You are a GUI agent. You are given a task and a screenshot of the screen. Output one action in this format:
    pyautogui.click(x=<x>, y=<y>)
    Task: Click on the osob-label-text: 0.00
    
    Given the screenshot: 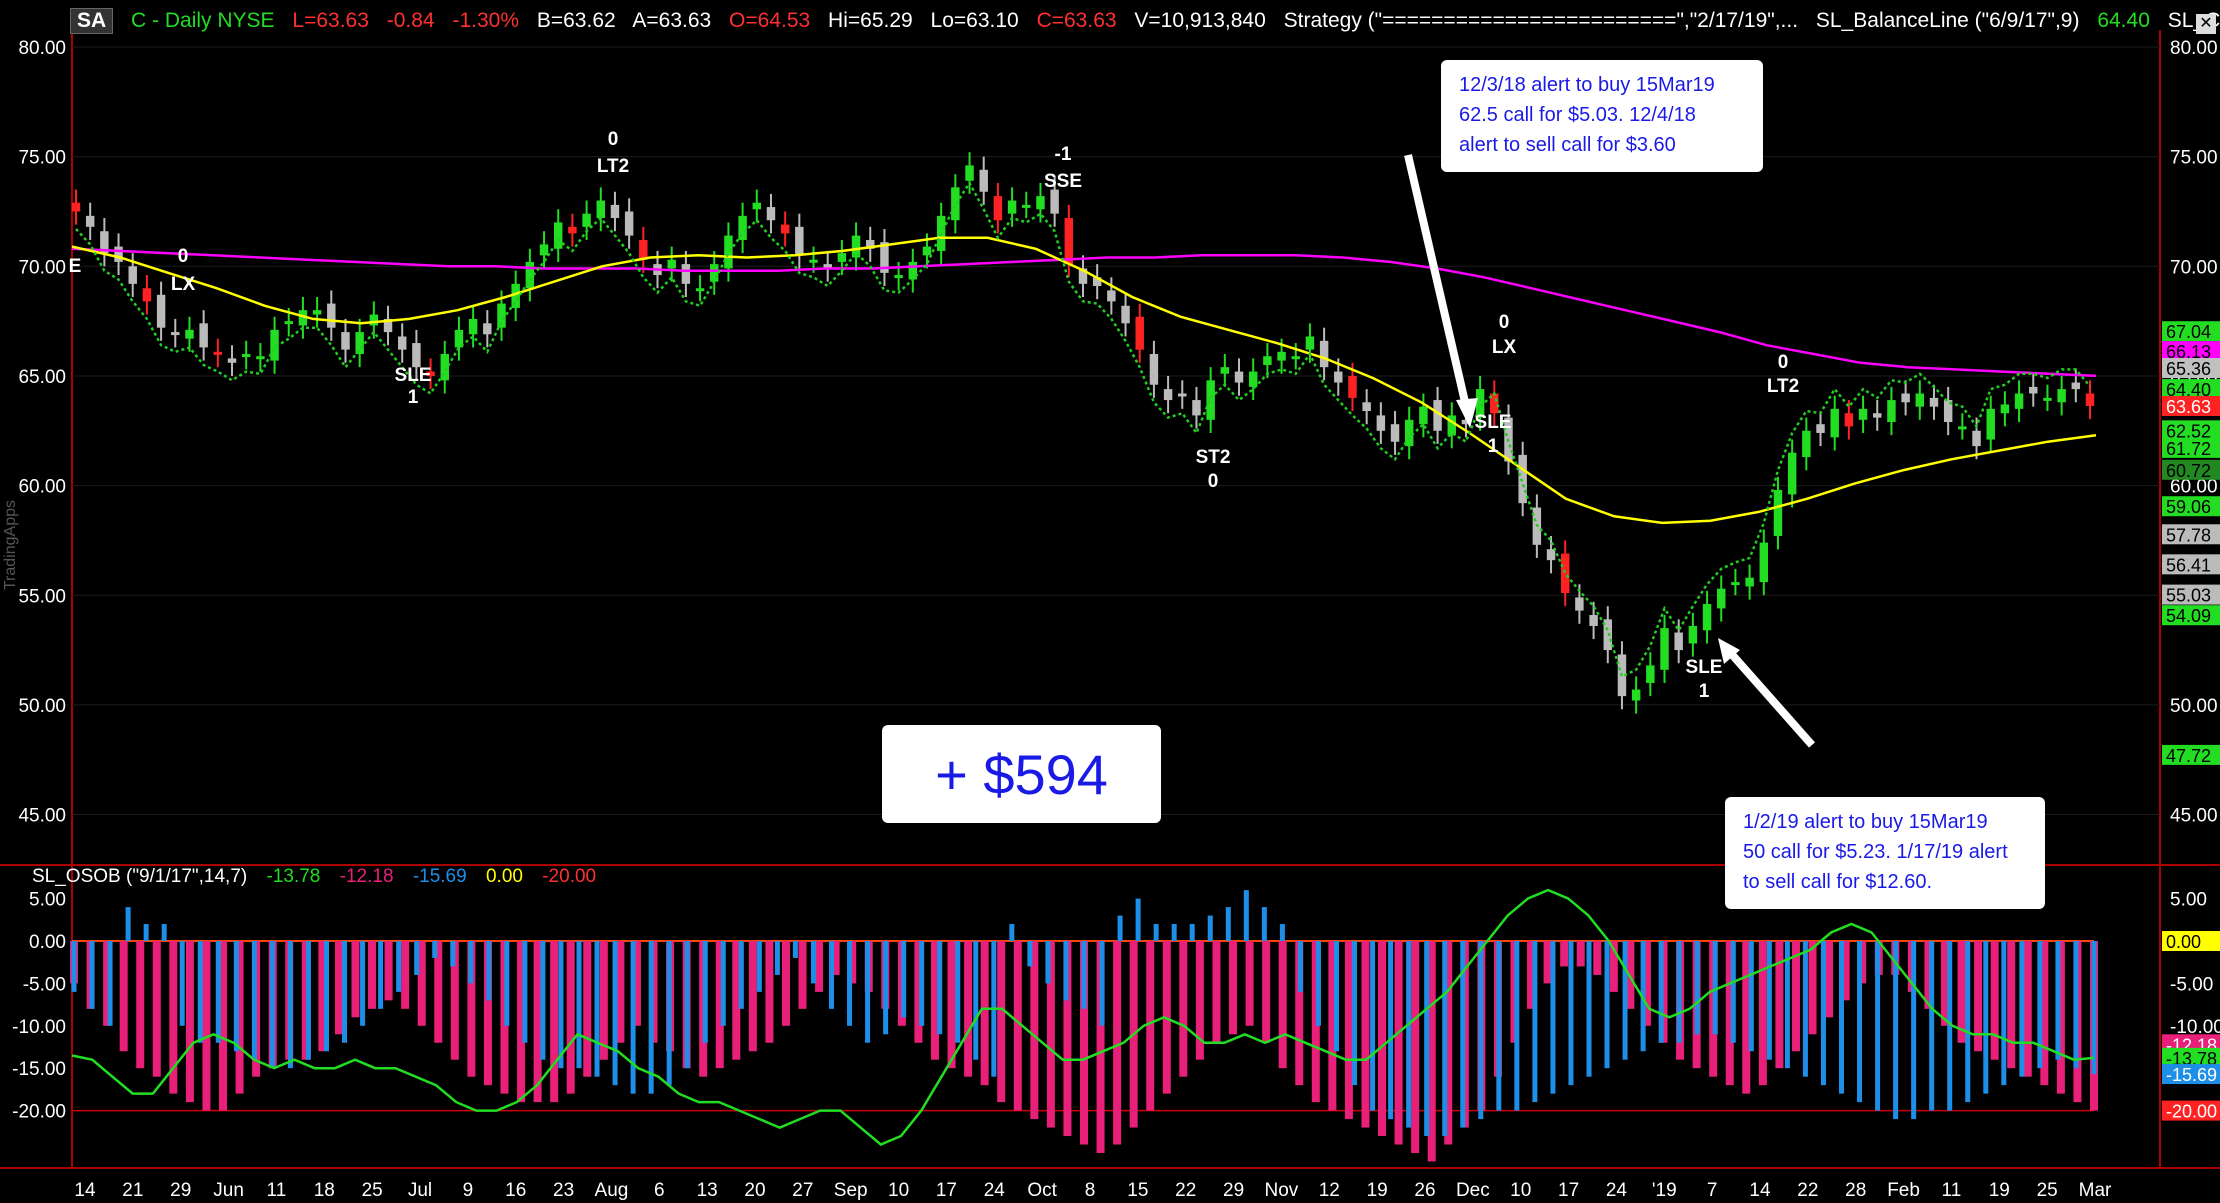 What is the action you would take?
    pyautogui.click(x=2183, y=942)
    